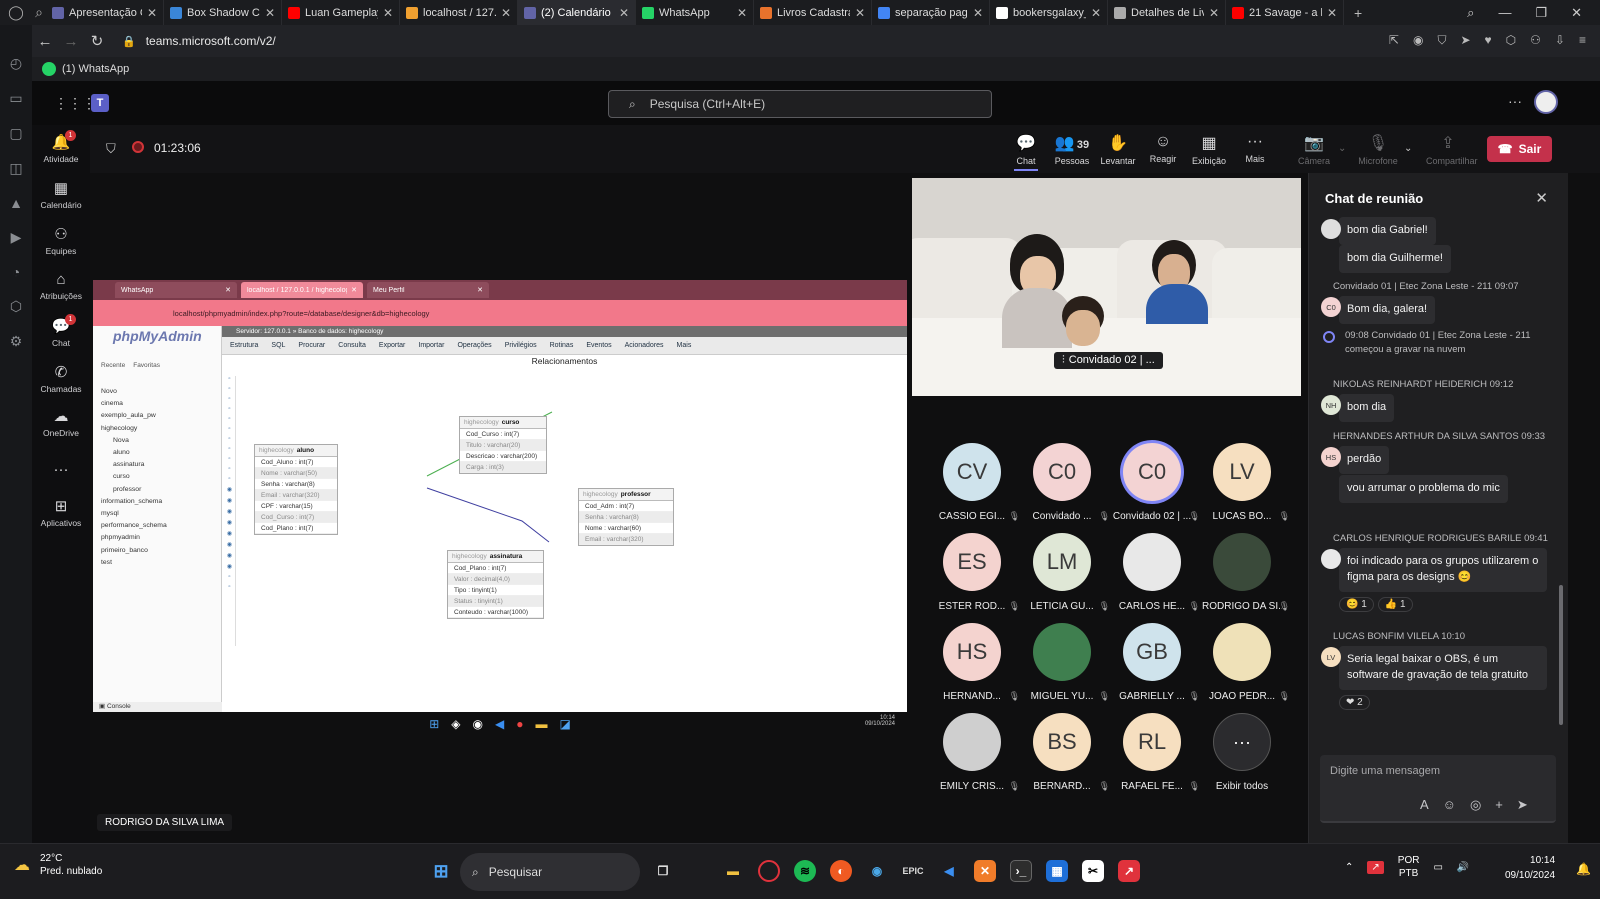  I want to click on taskbar-search: ⌕ Pesquisar, so click(550, 872).